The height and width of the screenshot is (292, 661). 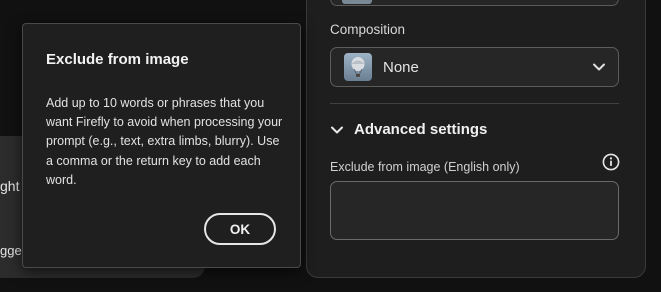 I want to click on advanced-settings-label: Advanced settings, so click(x=421, y=129).